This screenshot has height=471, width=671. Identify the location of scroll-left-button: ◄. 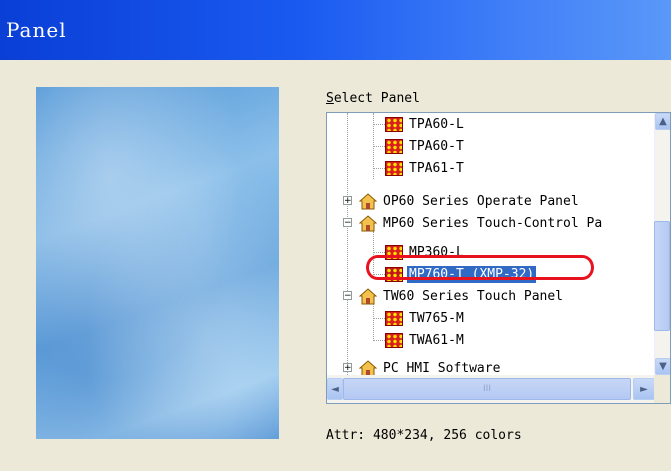
(335, 389).